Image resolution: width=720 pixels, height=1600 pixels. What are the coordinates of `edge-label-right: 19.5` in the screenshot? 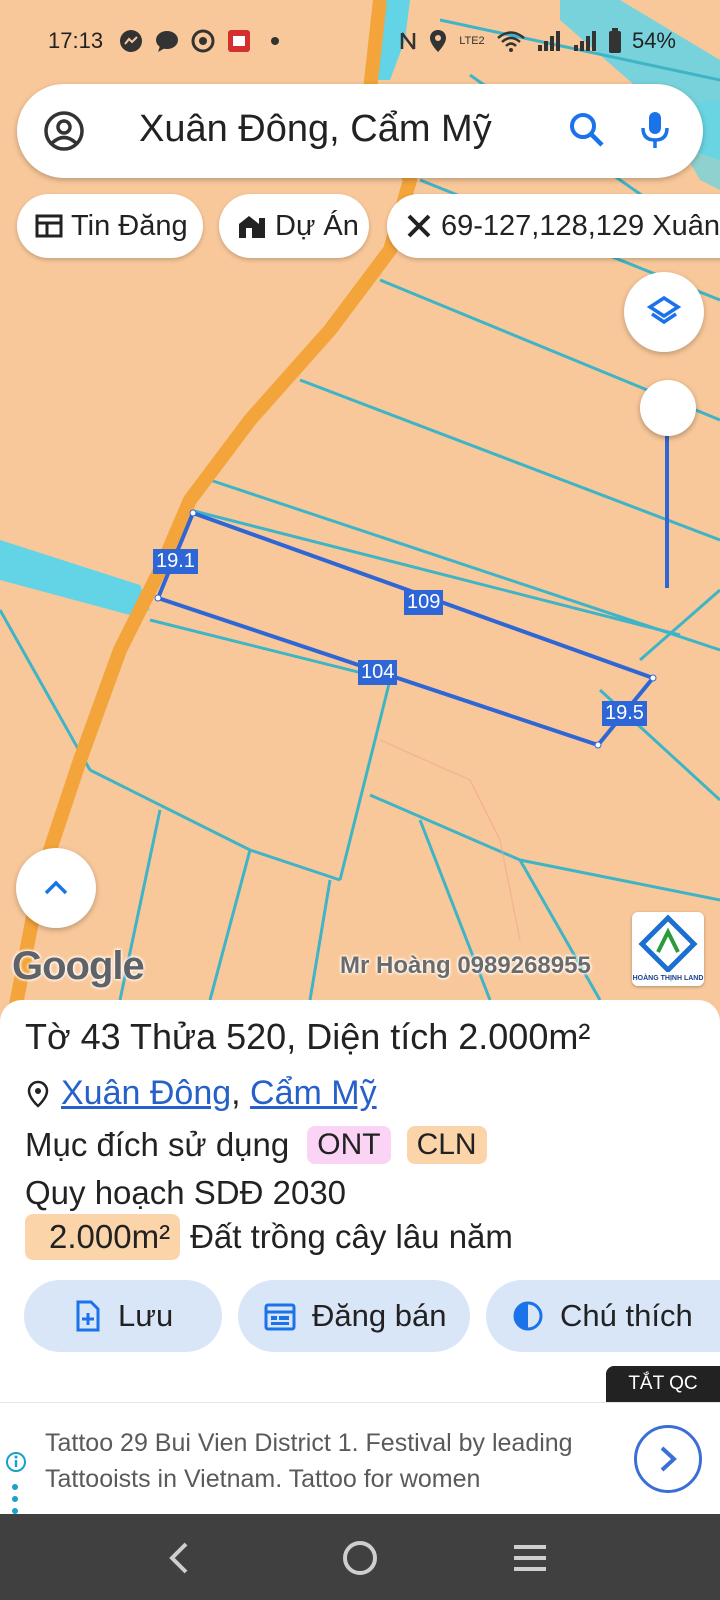 It's located at (624, 713).